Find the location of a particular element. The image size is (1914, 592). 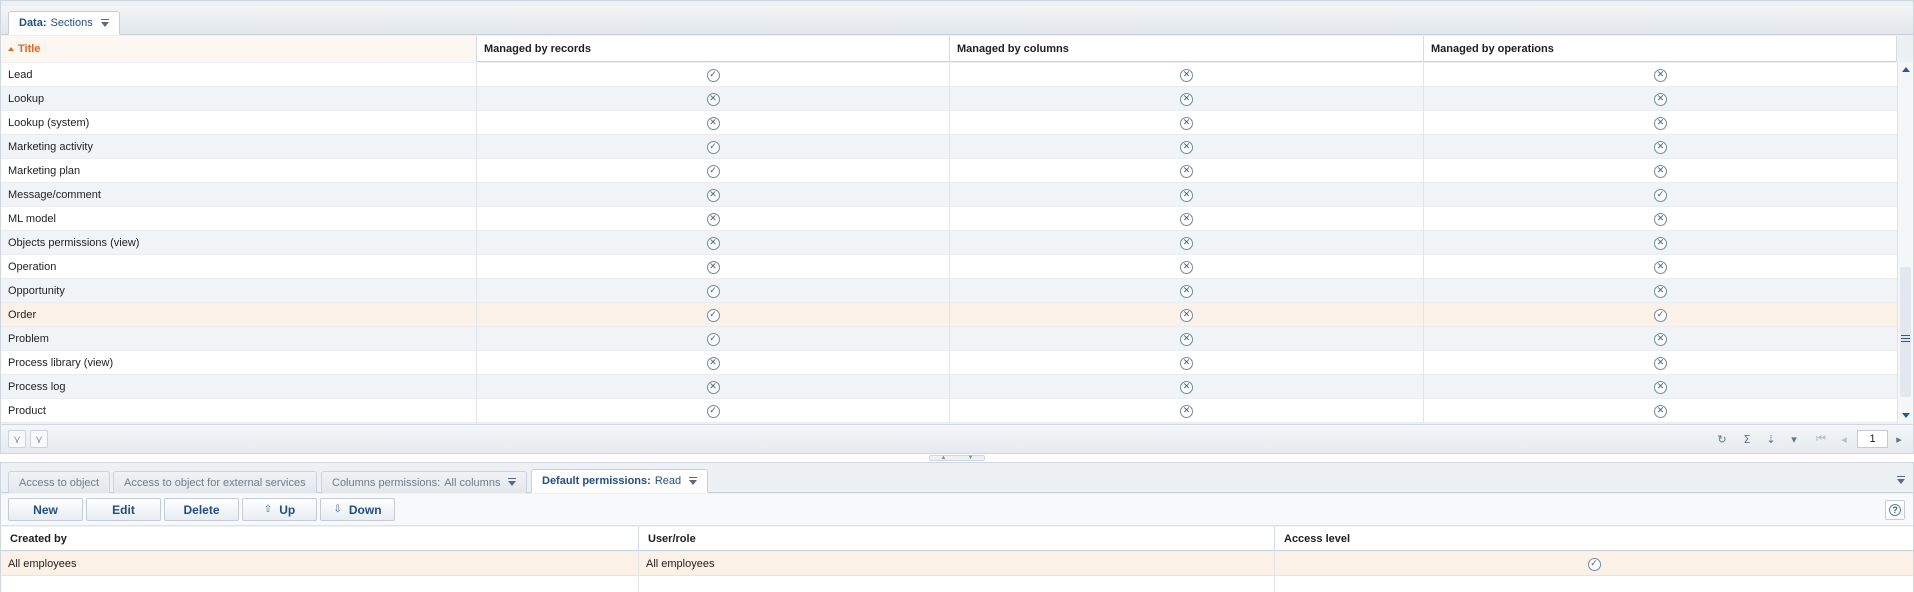

column-header-label: Access level is located at coordinates (1317, 539).